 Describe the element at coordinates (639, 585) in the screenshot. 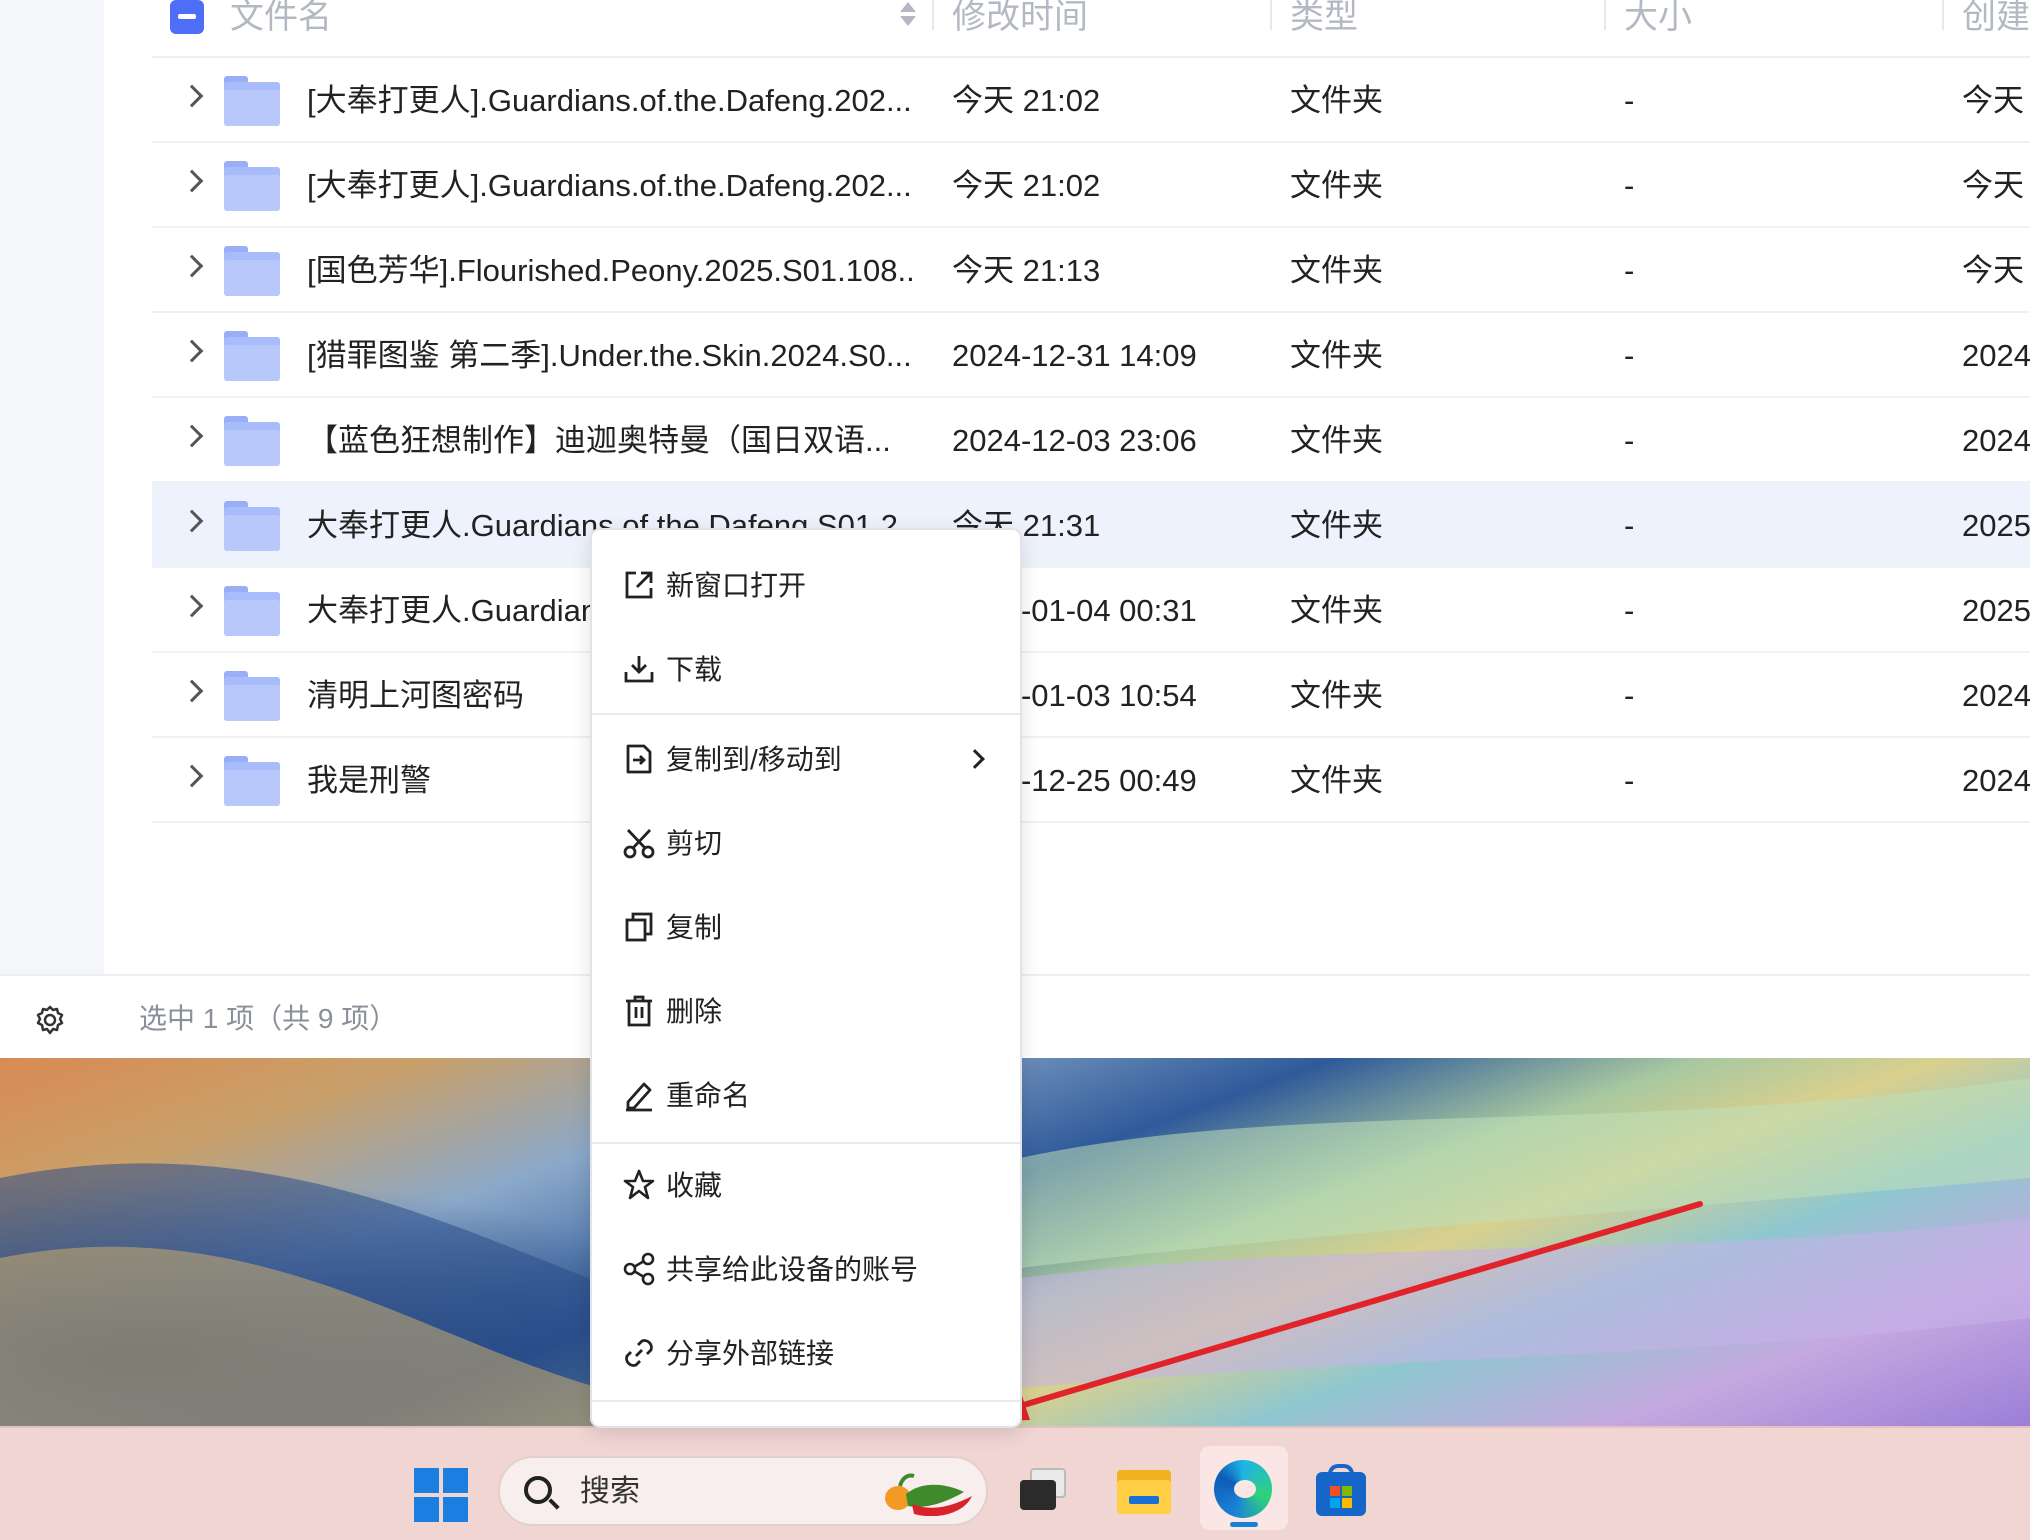

I see `open-external-icon` at that location.